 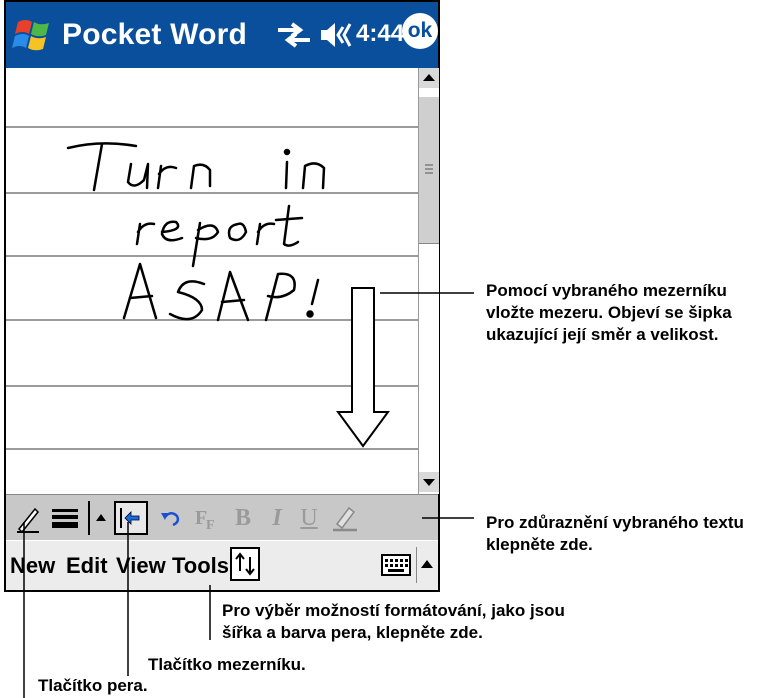 What do you see at coordinates (65, 518) in the screenshot?
I see `line-weight-icon` at bounding box center [65, 518].